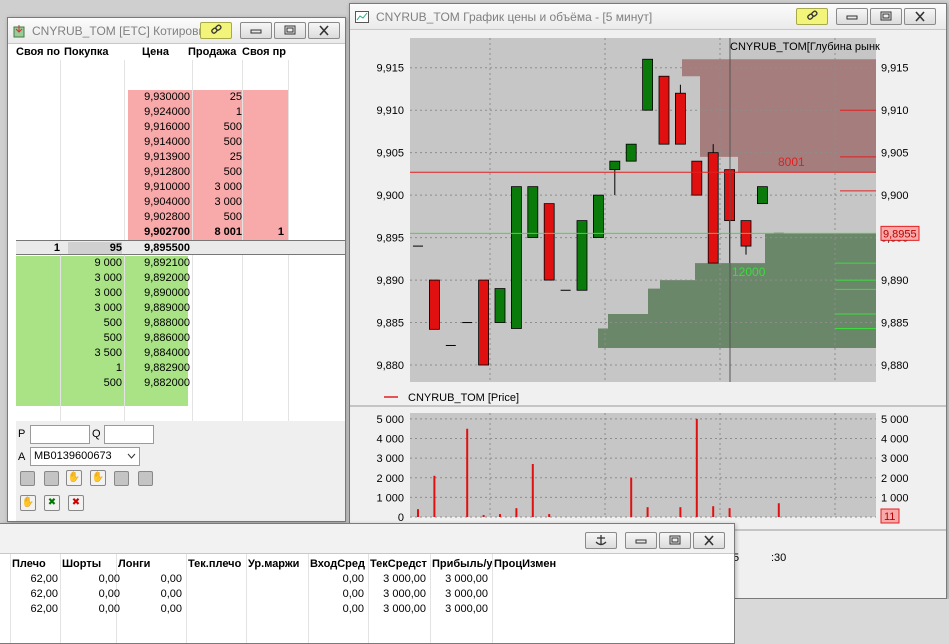  I want to click on ask-row: 9,902800 500, so click(180, 217).